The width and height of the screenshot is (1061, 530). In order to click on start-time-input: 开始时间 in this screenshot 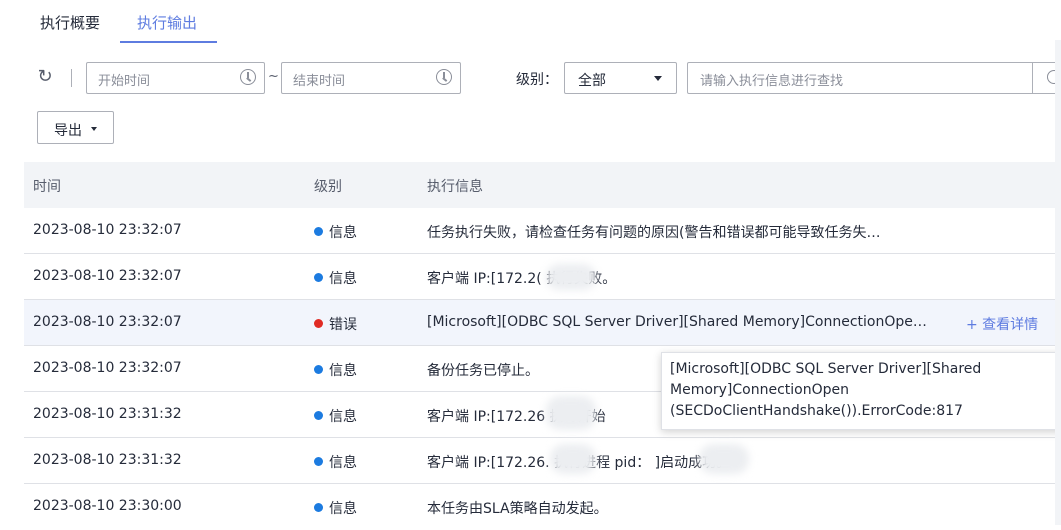, I will do `click(175, 78)`.